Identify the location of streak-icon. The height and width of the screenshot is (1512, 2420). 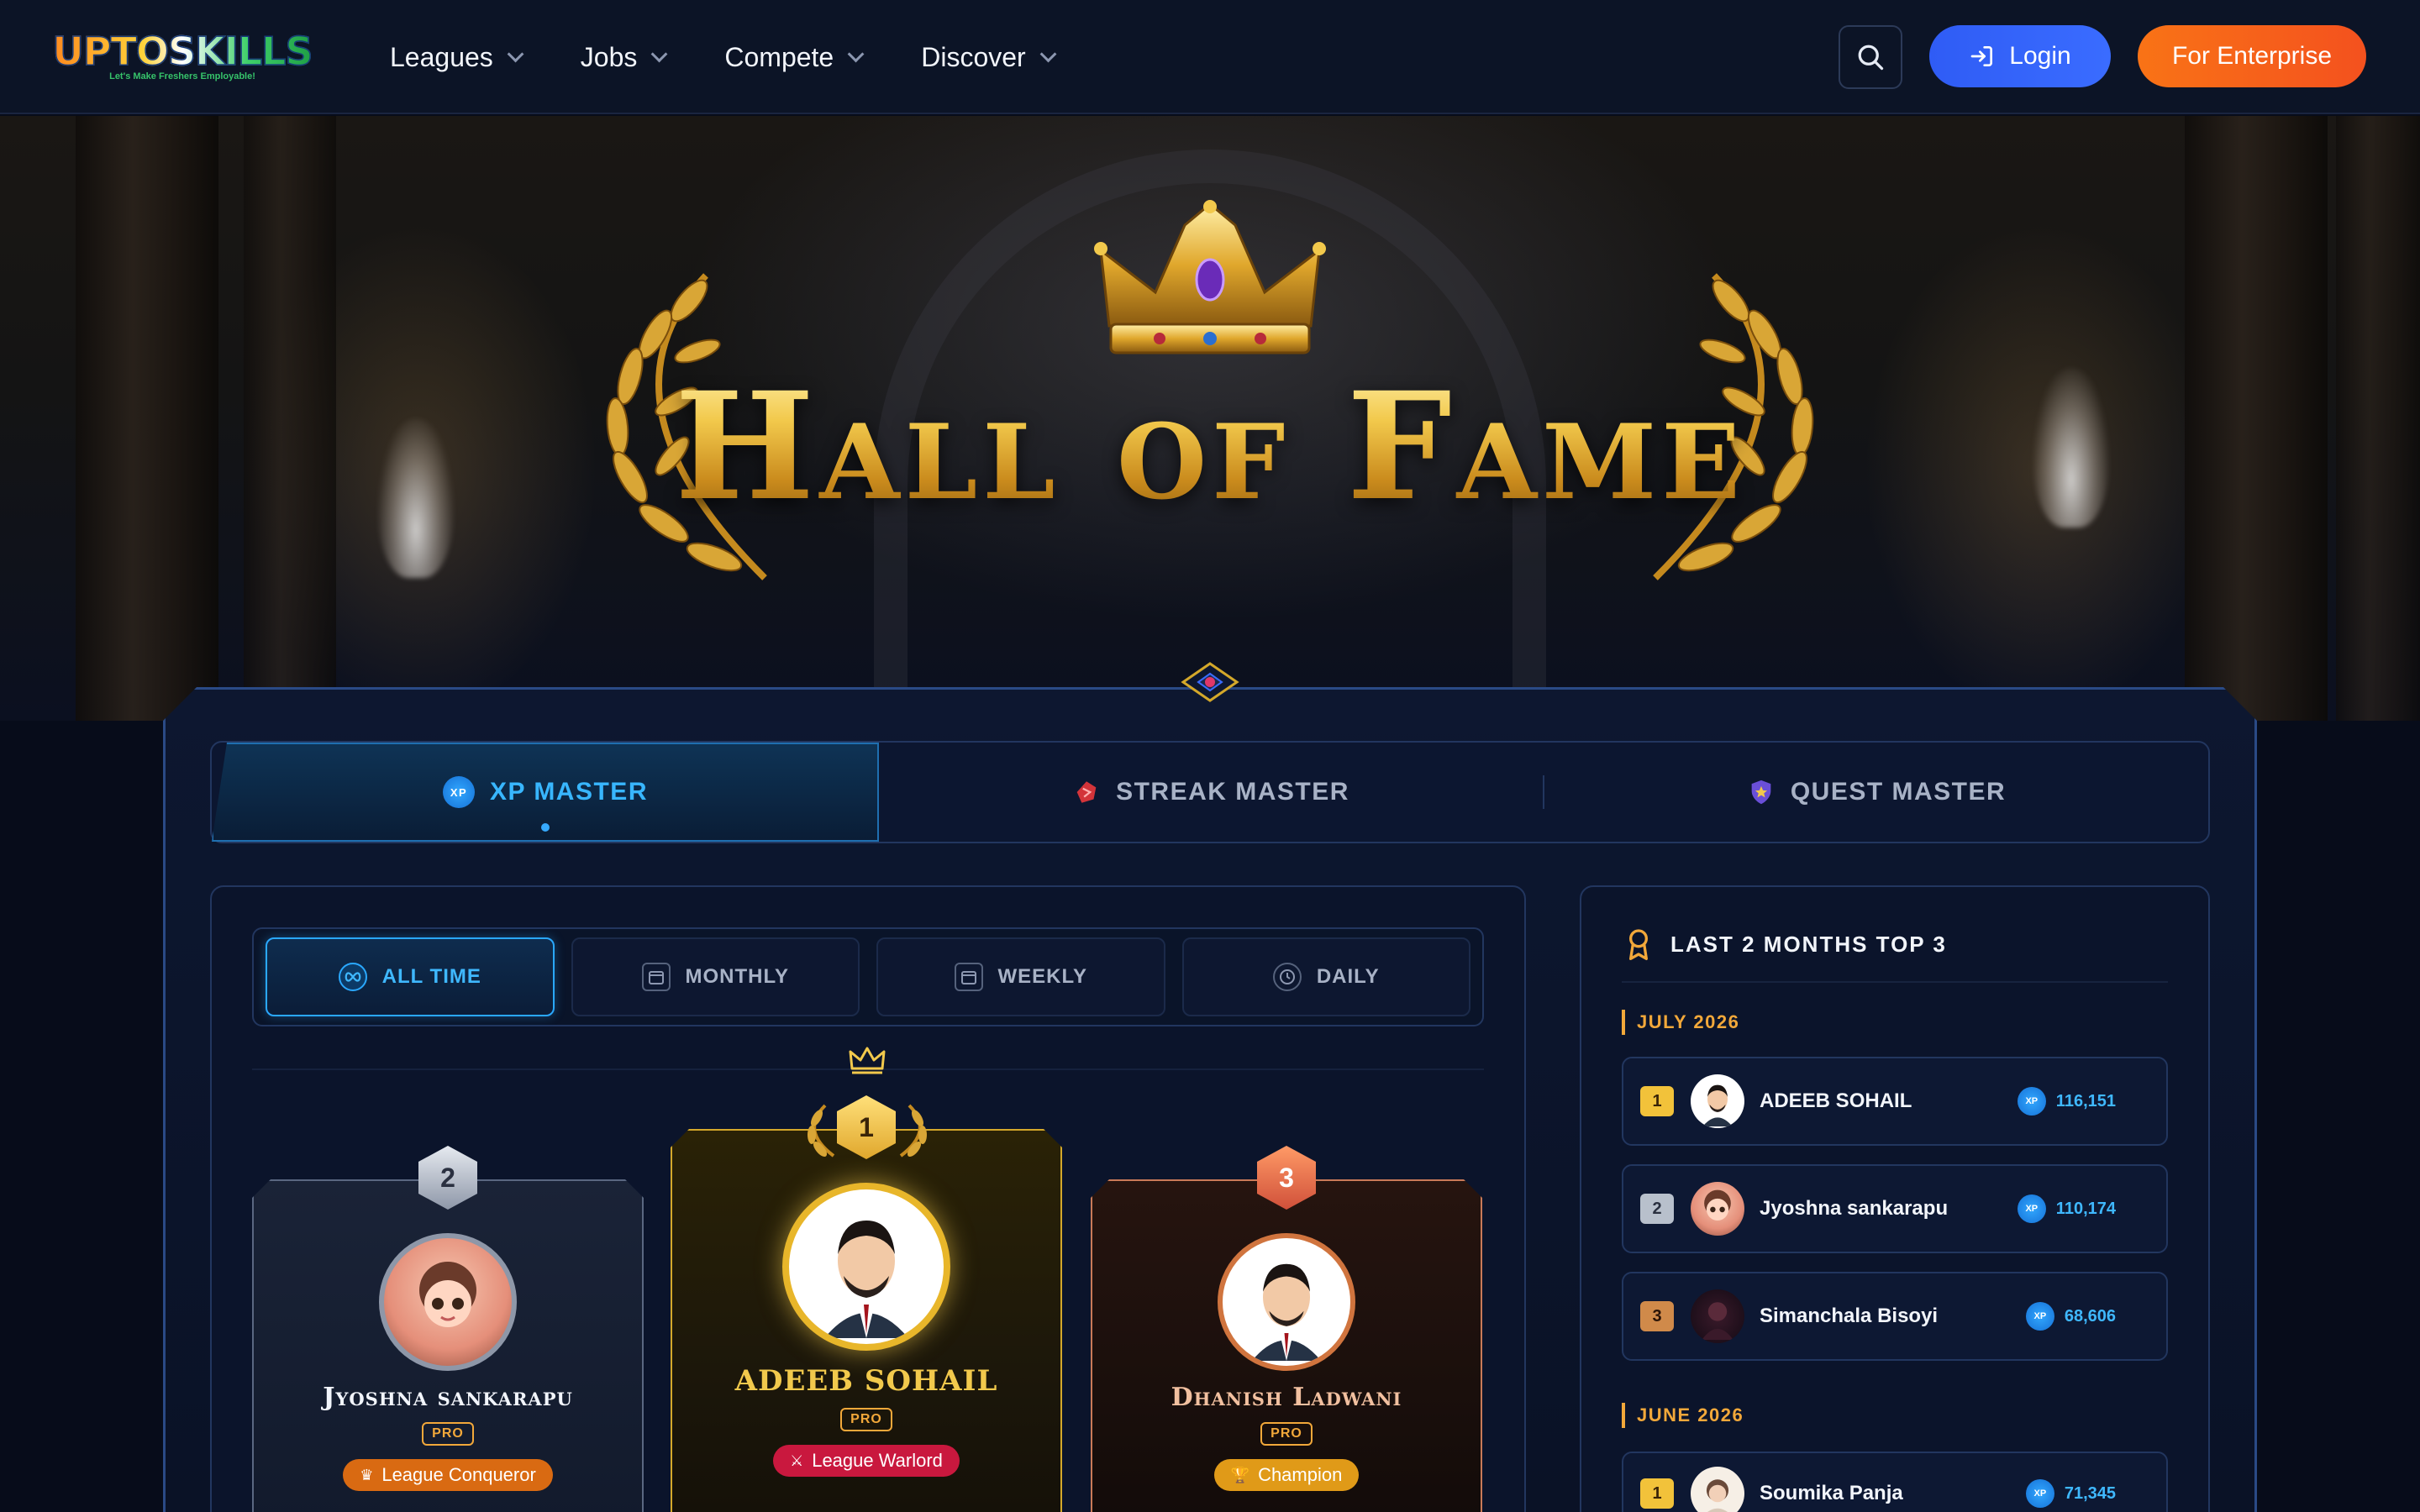
(1086, 792).